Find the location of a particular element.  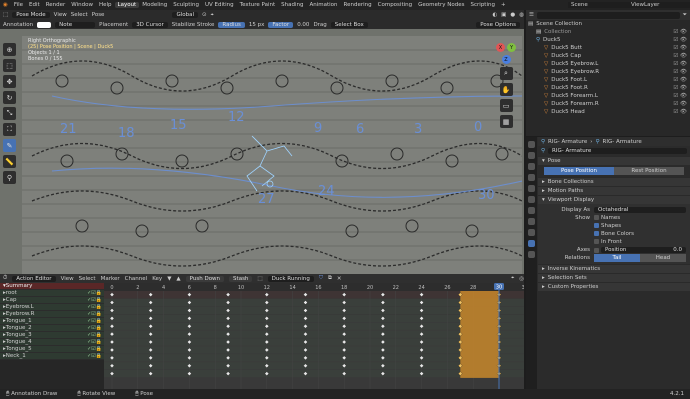

menu-help: Help is located at coordinates (105, 5).